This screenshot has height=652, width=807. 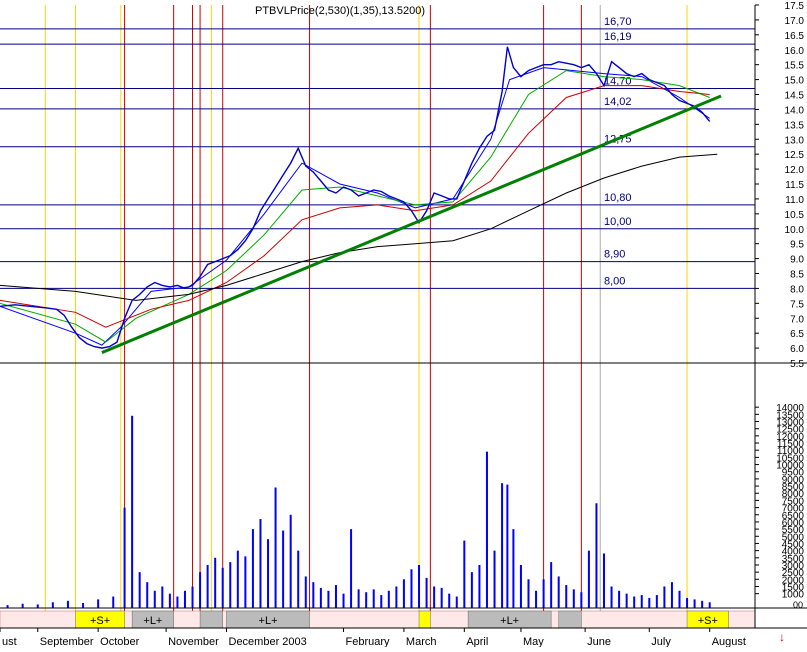 I want to click on level-label: 16,19, so click(x=618, y=37).